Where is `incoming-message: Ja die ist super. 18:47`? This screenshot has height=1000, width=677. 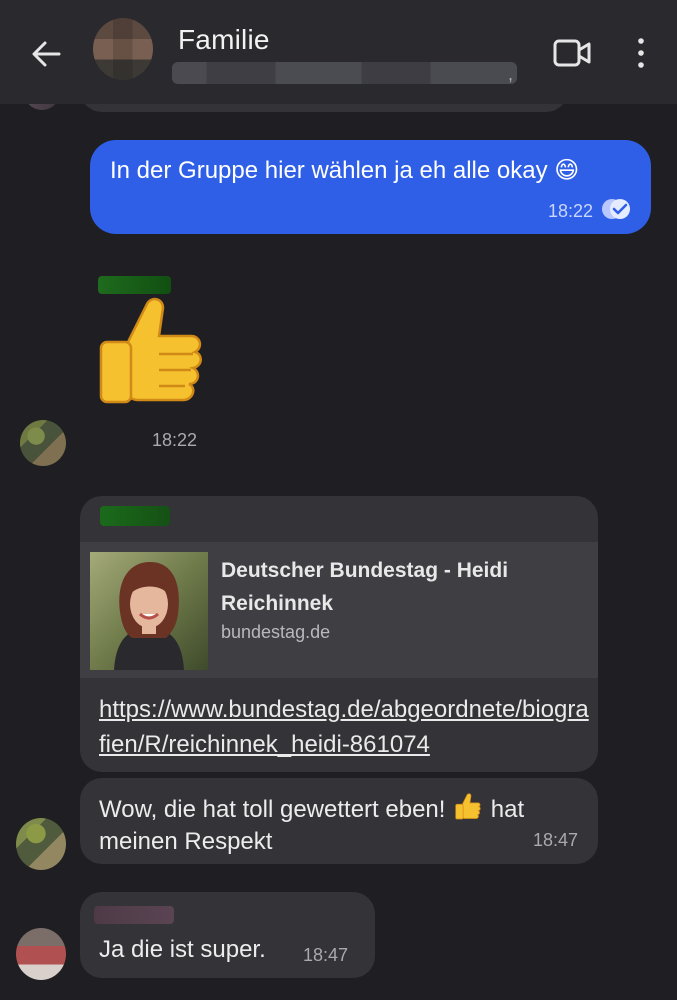 incoming-message: Ja die ist super. 18:47 is located at coordinates (227, 935).